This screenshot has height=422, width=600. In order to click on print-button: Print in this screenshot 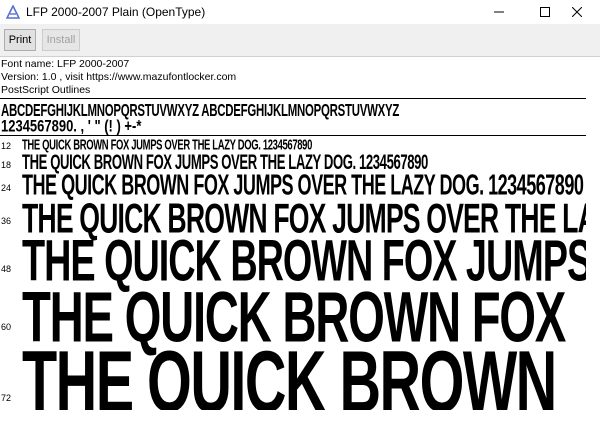, I will do `click(20, 40)`.